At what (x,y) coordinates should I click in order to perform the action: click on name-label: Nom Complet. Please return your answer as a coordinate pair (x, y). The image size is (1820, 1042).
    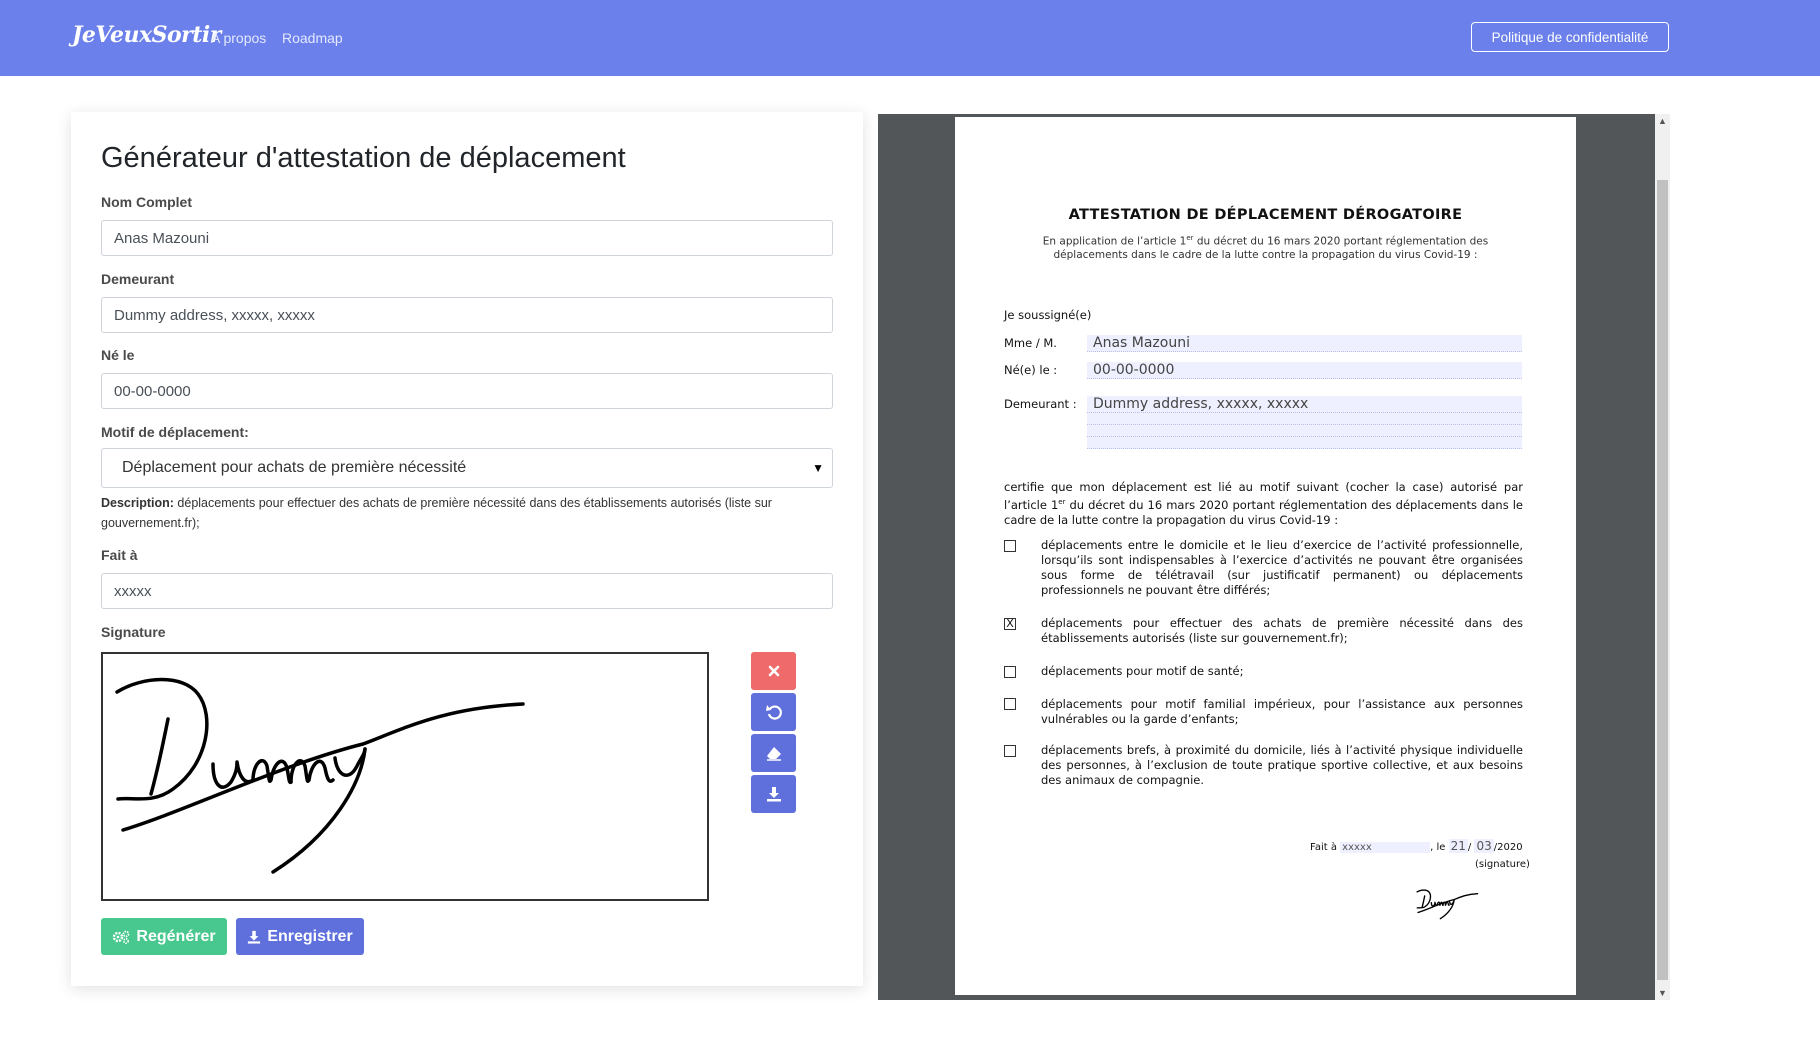
    Looking at the image, I should click on (146, 202).